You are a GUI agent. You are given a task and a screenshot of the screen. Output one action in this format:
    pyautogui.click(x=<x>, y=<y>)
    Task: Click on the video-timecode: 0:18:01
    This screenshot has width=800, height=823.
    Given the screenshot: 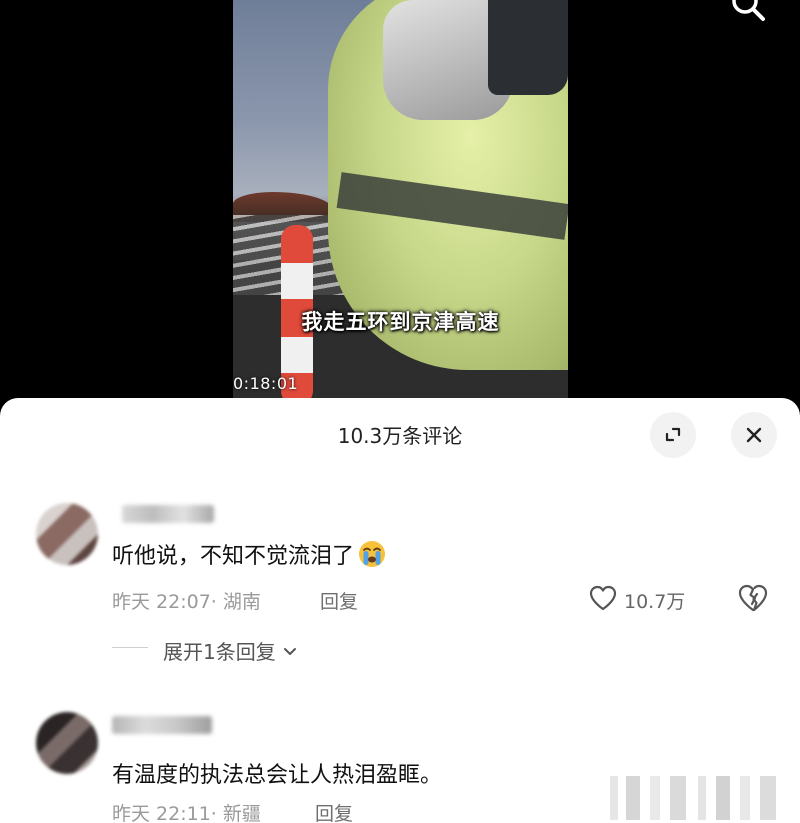 What is the action you would take?
    pyautogui.click(x=266, y=383)
    